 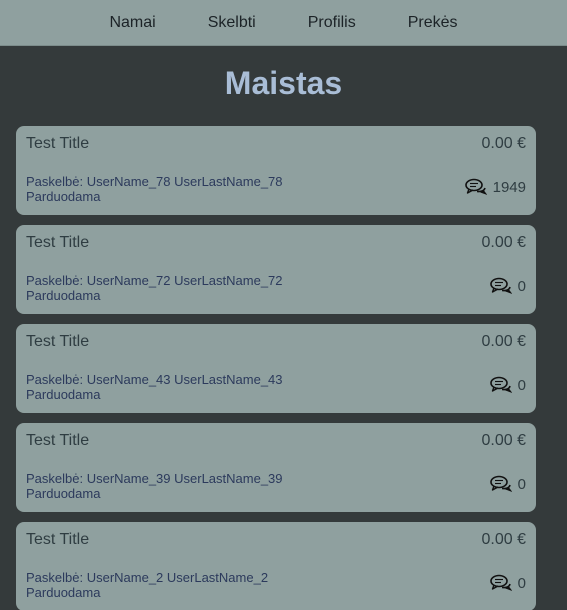 I want to click on listing-author: Paskelbė: UserName_43 UserLastName_43, so click(x=154, y=379).